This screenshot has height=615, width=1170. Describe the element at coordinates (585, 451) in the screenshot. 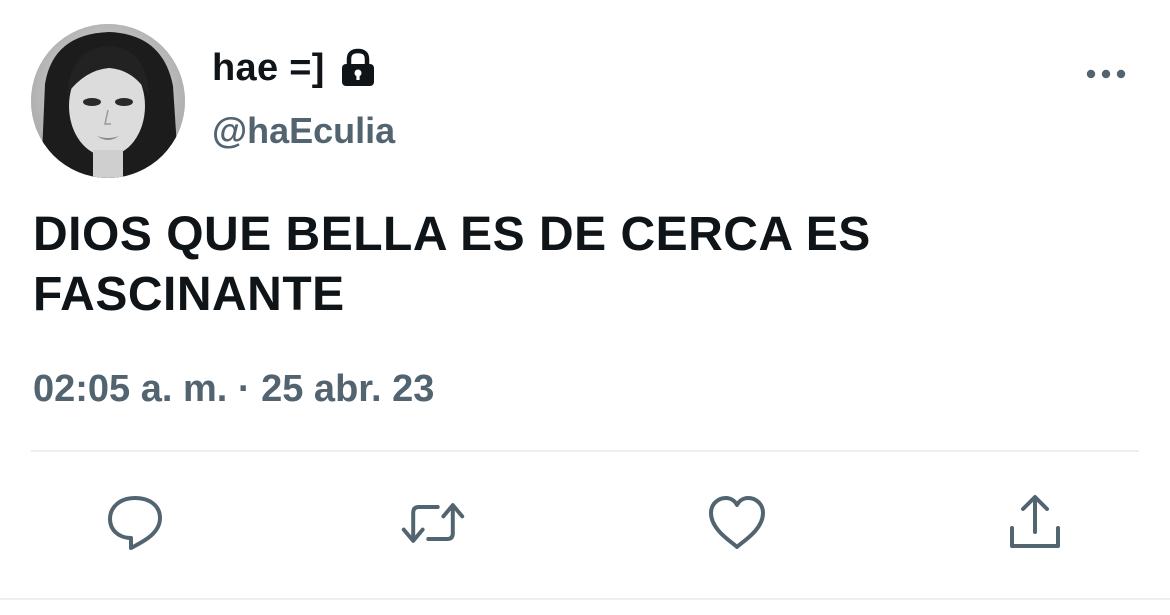

I see `divider` at that location.